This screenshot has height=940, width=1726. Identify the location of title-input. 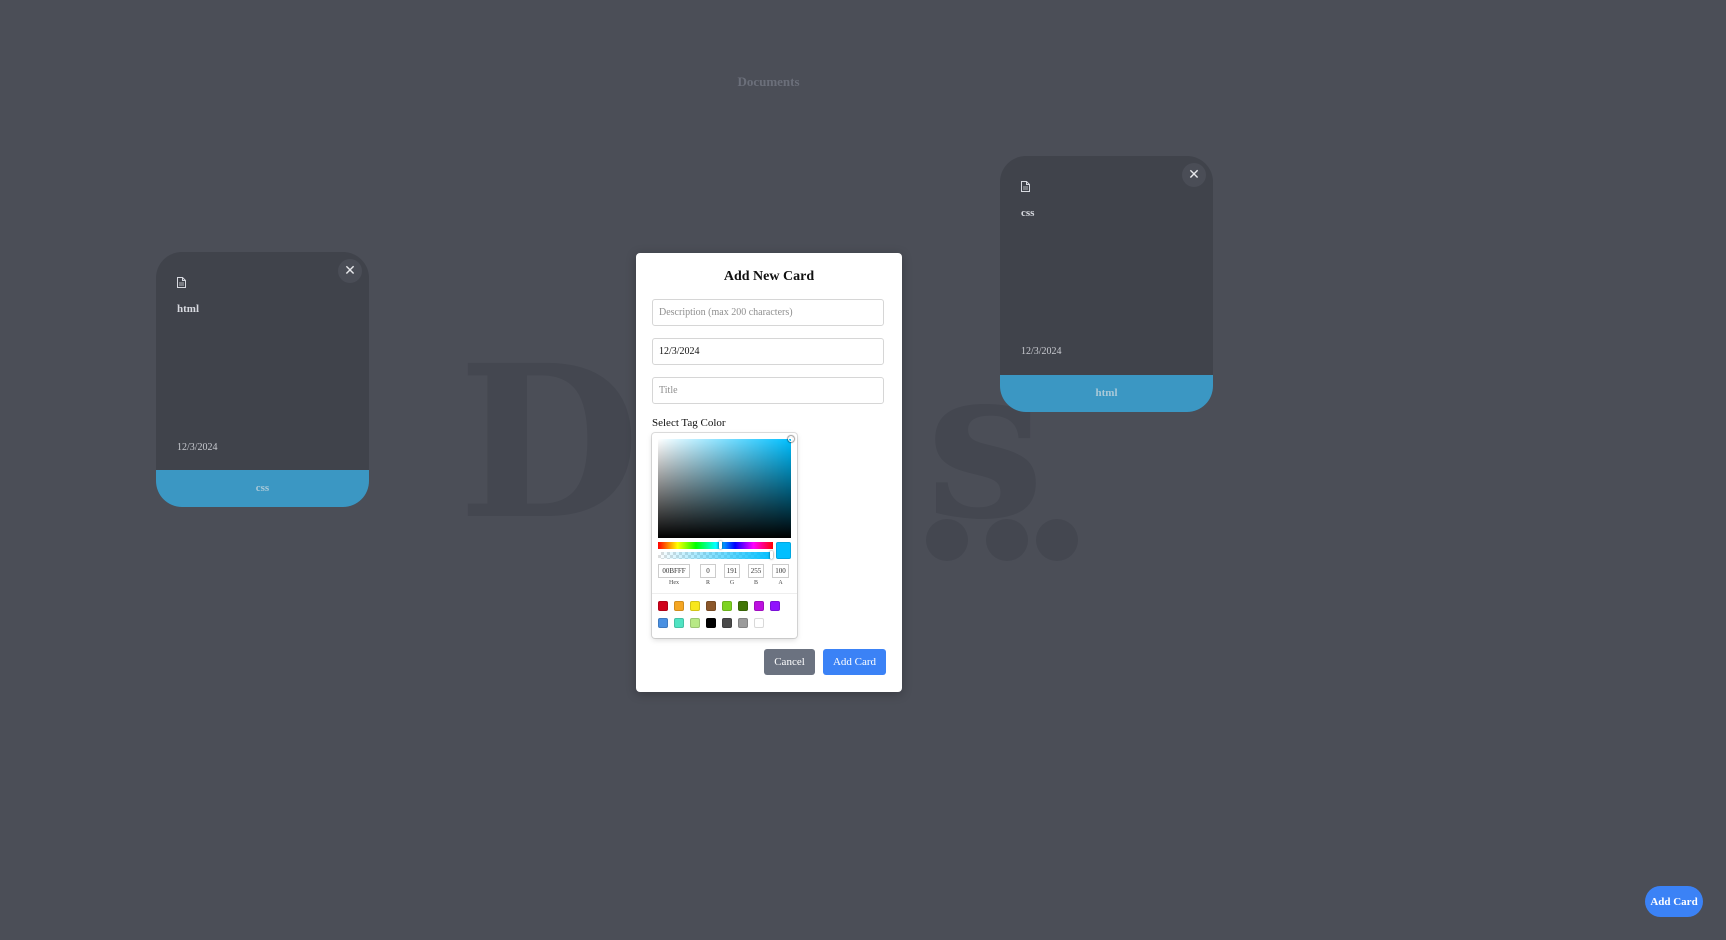
(768, 390).